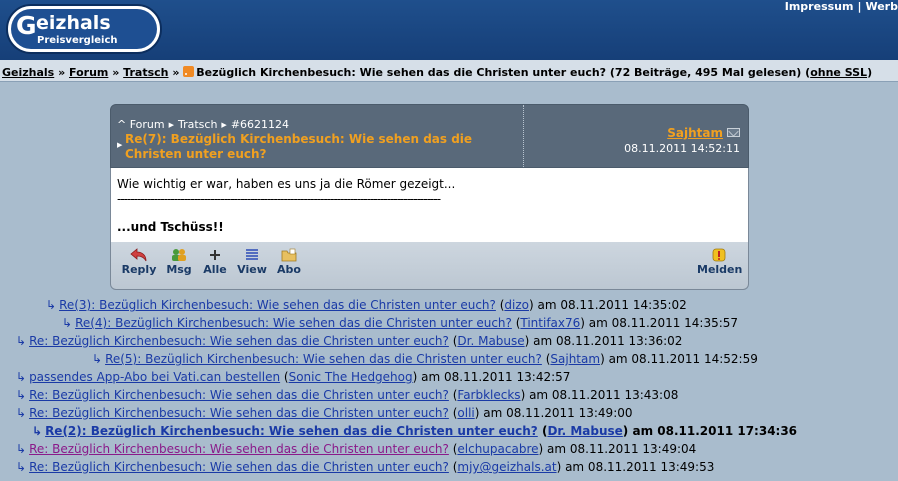  I want to click on thread-row-author: Tintifax76, so click(550, 323).